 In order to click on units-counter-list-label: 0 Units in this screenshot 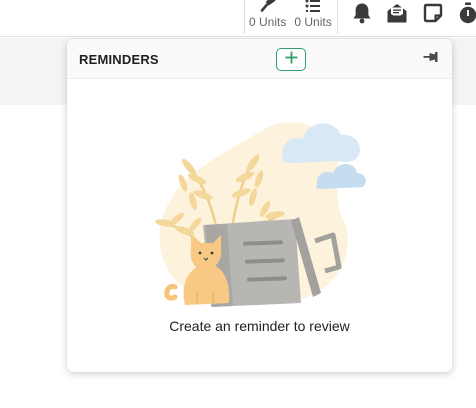, I will do `click(313, 22)`.